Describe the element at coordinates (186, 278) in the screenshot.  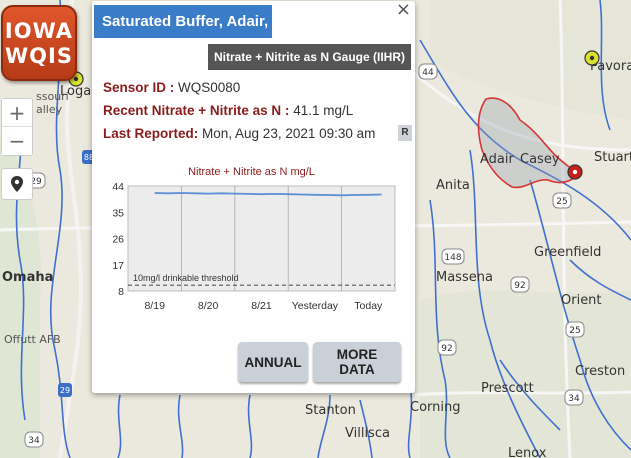
I see `chart-threshold-label: 10mg/l drinkable threshold` at that location.